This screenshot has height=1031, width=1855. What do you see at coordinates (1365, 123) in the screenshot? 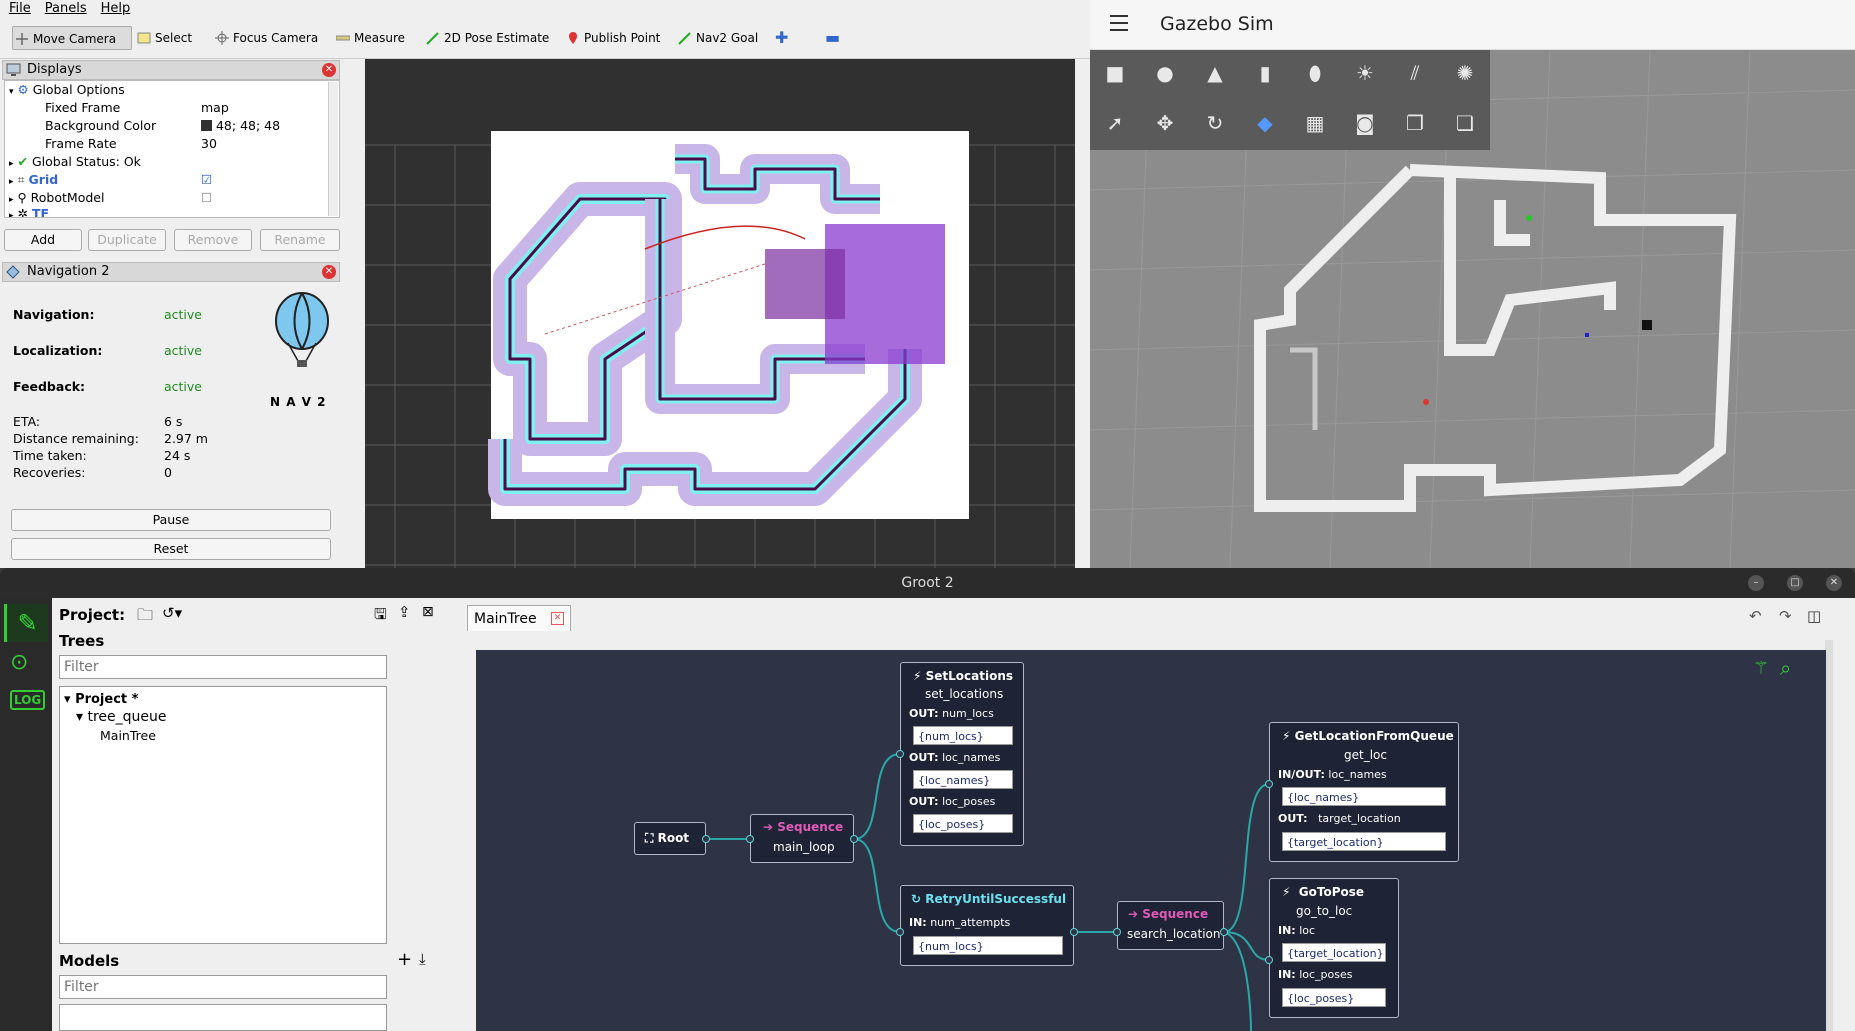
I see `camera-icon: ◙` at bounding box center [1365, 123].